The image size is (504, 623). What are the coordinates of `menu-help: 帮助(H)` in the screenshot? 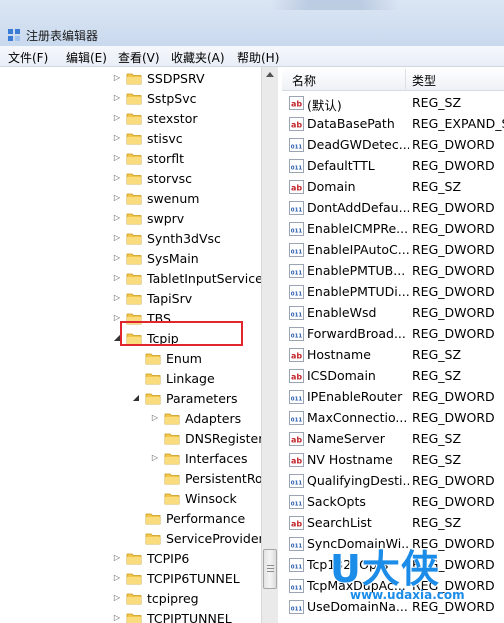 It's located at (258, 57).